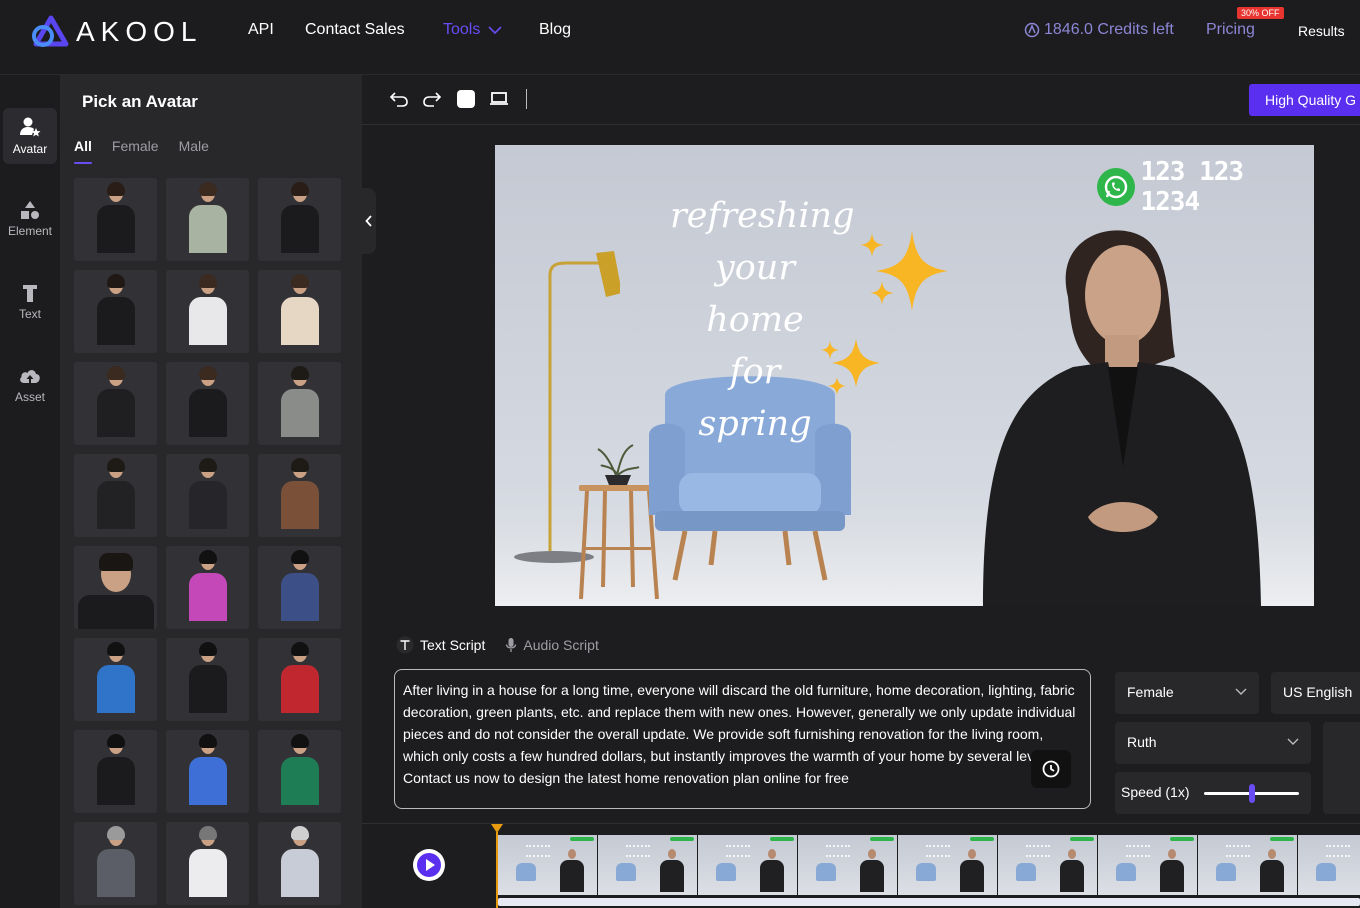  I want to click on panel-title: Pick an Avatar, so click(140, 101).